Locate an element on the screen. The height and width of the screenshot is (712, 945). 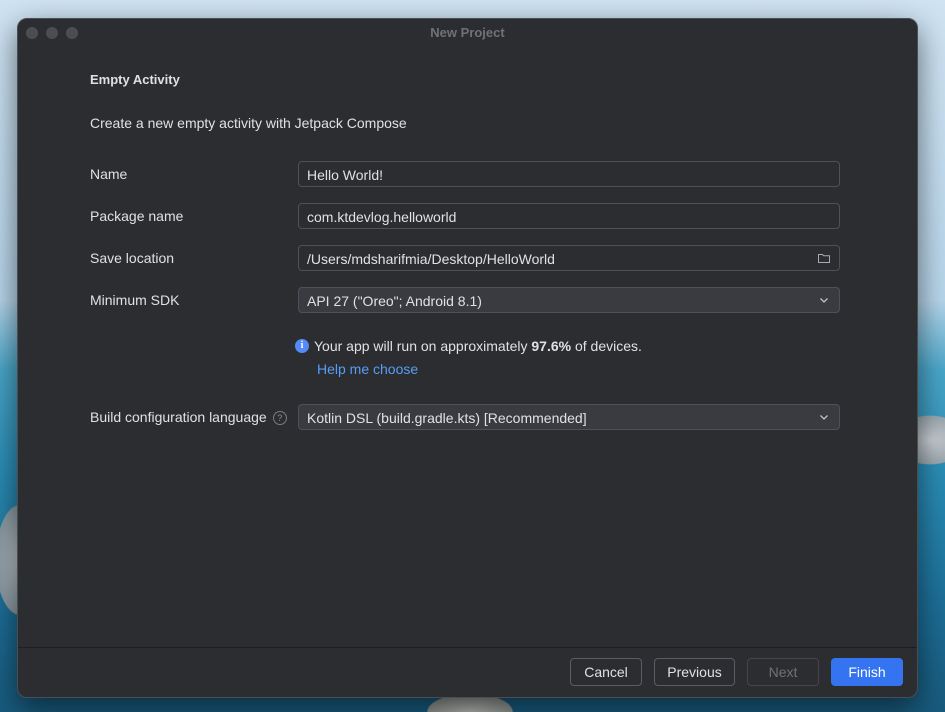
name-field: Hello World! is located at coordinates (569, 174).